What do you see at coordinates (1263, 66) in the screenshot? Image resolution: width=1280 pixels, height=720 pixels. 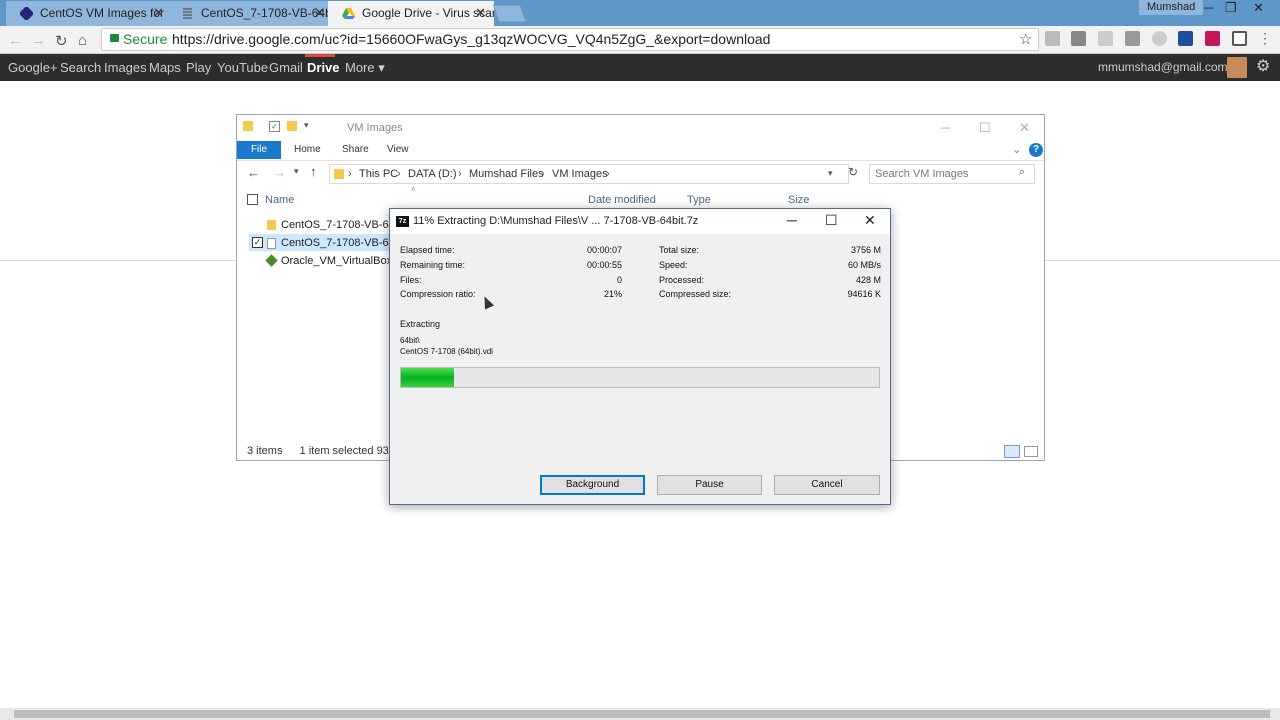 I see `gear-icon: ⚙` at bounding box center [1263, 66].